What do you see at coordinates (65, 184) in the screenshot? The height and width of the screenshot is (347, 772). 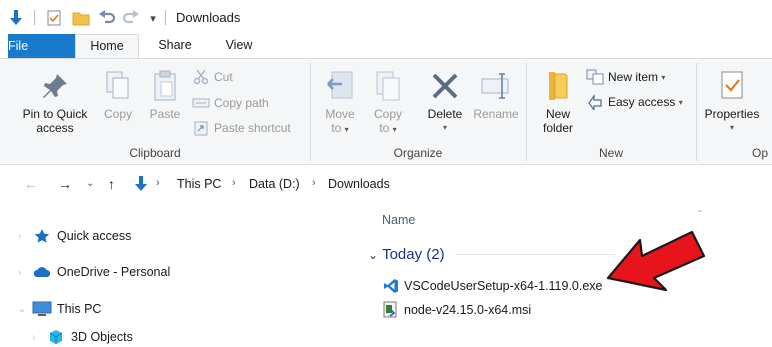 I see `forward-arrow-icon: →` at bounding box center [65, 184].